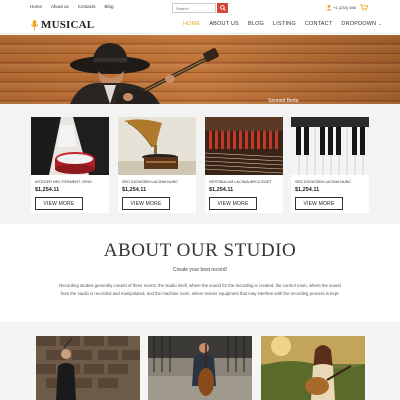 This screenshot has height=400, width=400. What do you see at coordinates (68, 25) in the screenshot?
I see `logo-text: MUSICAL` at bounding box center [68, 25].